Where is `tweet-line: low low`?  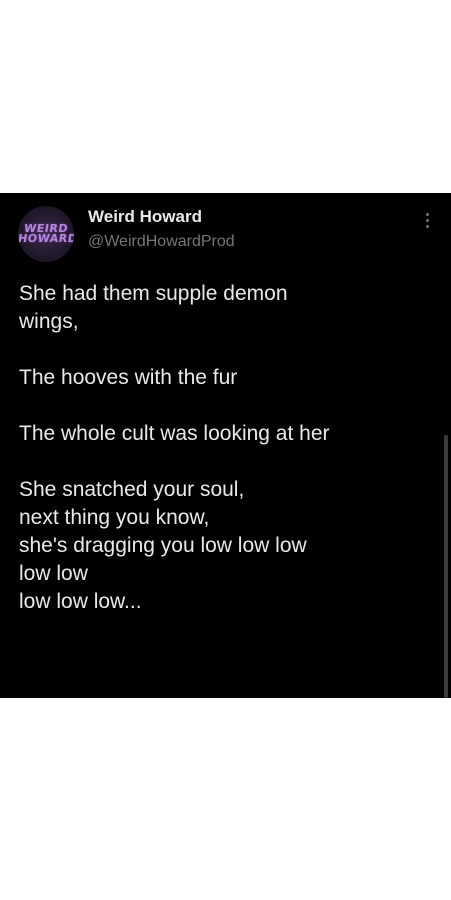 tweet-line: low low is located at coordinates (53, 573).